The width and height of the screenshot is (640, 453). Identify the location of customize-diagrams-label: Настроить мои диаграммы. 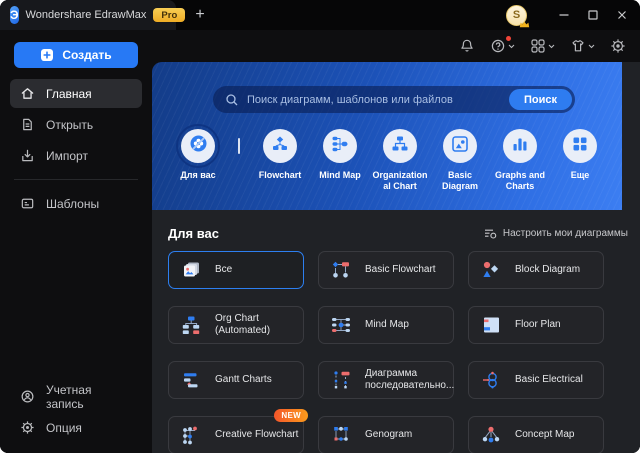
(565, 233).